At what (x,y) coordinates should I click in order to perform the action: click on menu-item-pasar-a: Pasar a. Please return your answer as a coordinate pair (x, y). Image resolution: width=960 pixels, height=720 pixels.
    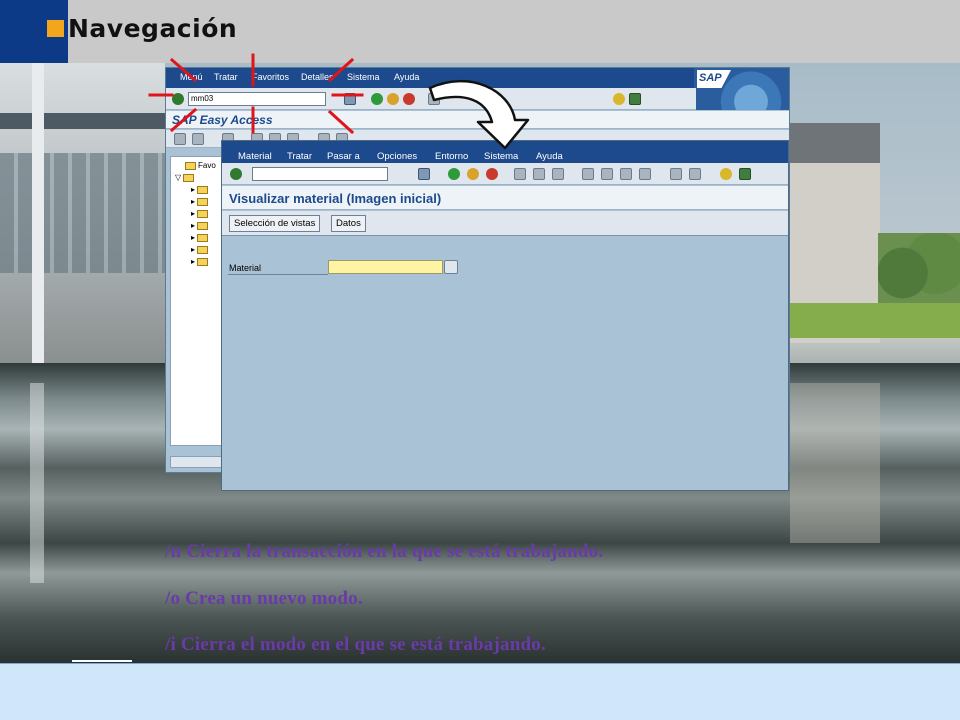
    Looking at the image, I should click on (343, 156).